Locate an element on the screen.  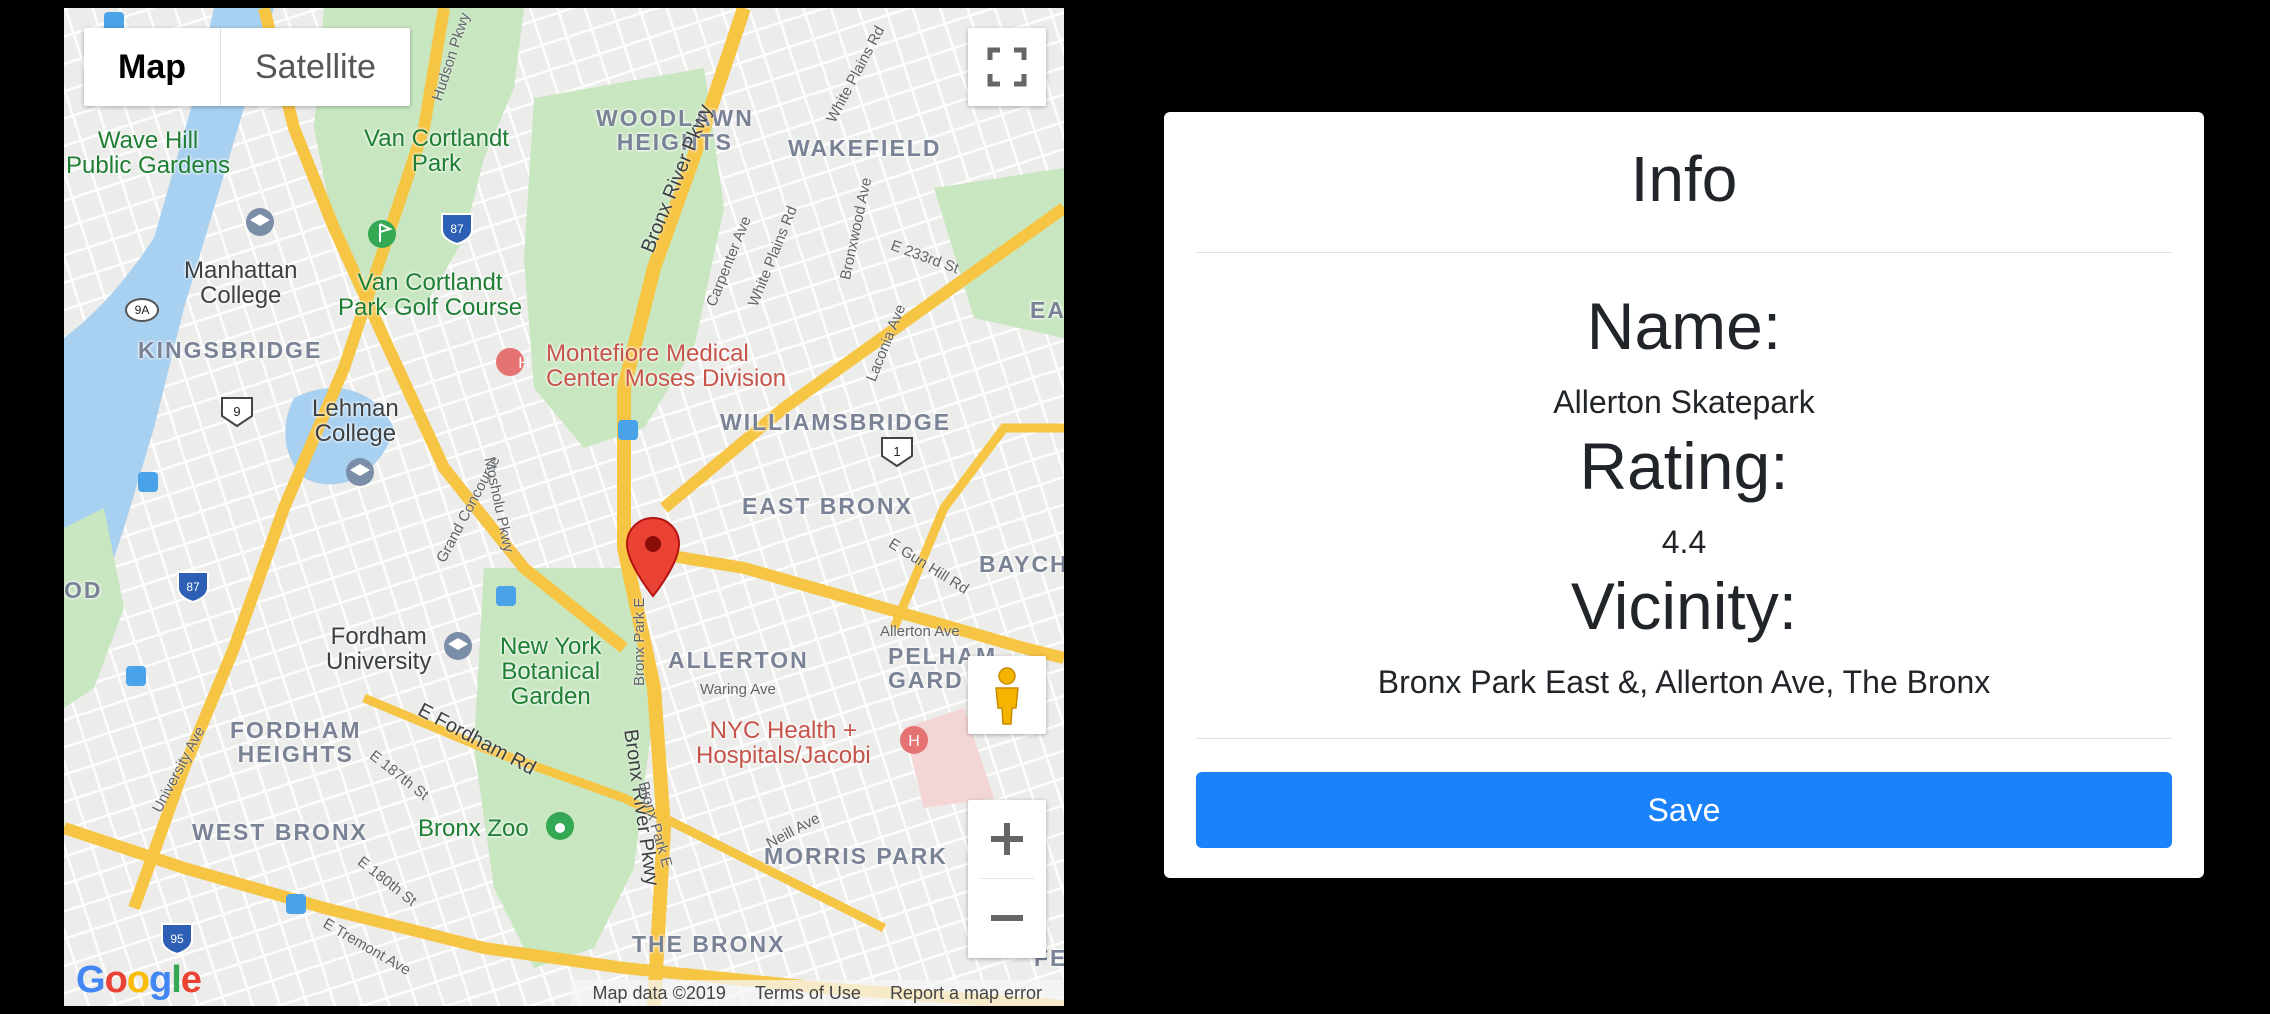
name-heading: Name: is located at coordinates (1684, 326).